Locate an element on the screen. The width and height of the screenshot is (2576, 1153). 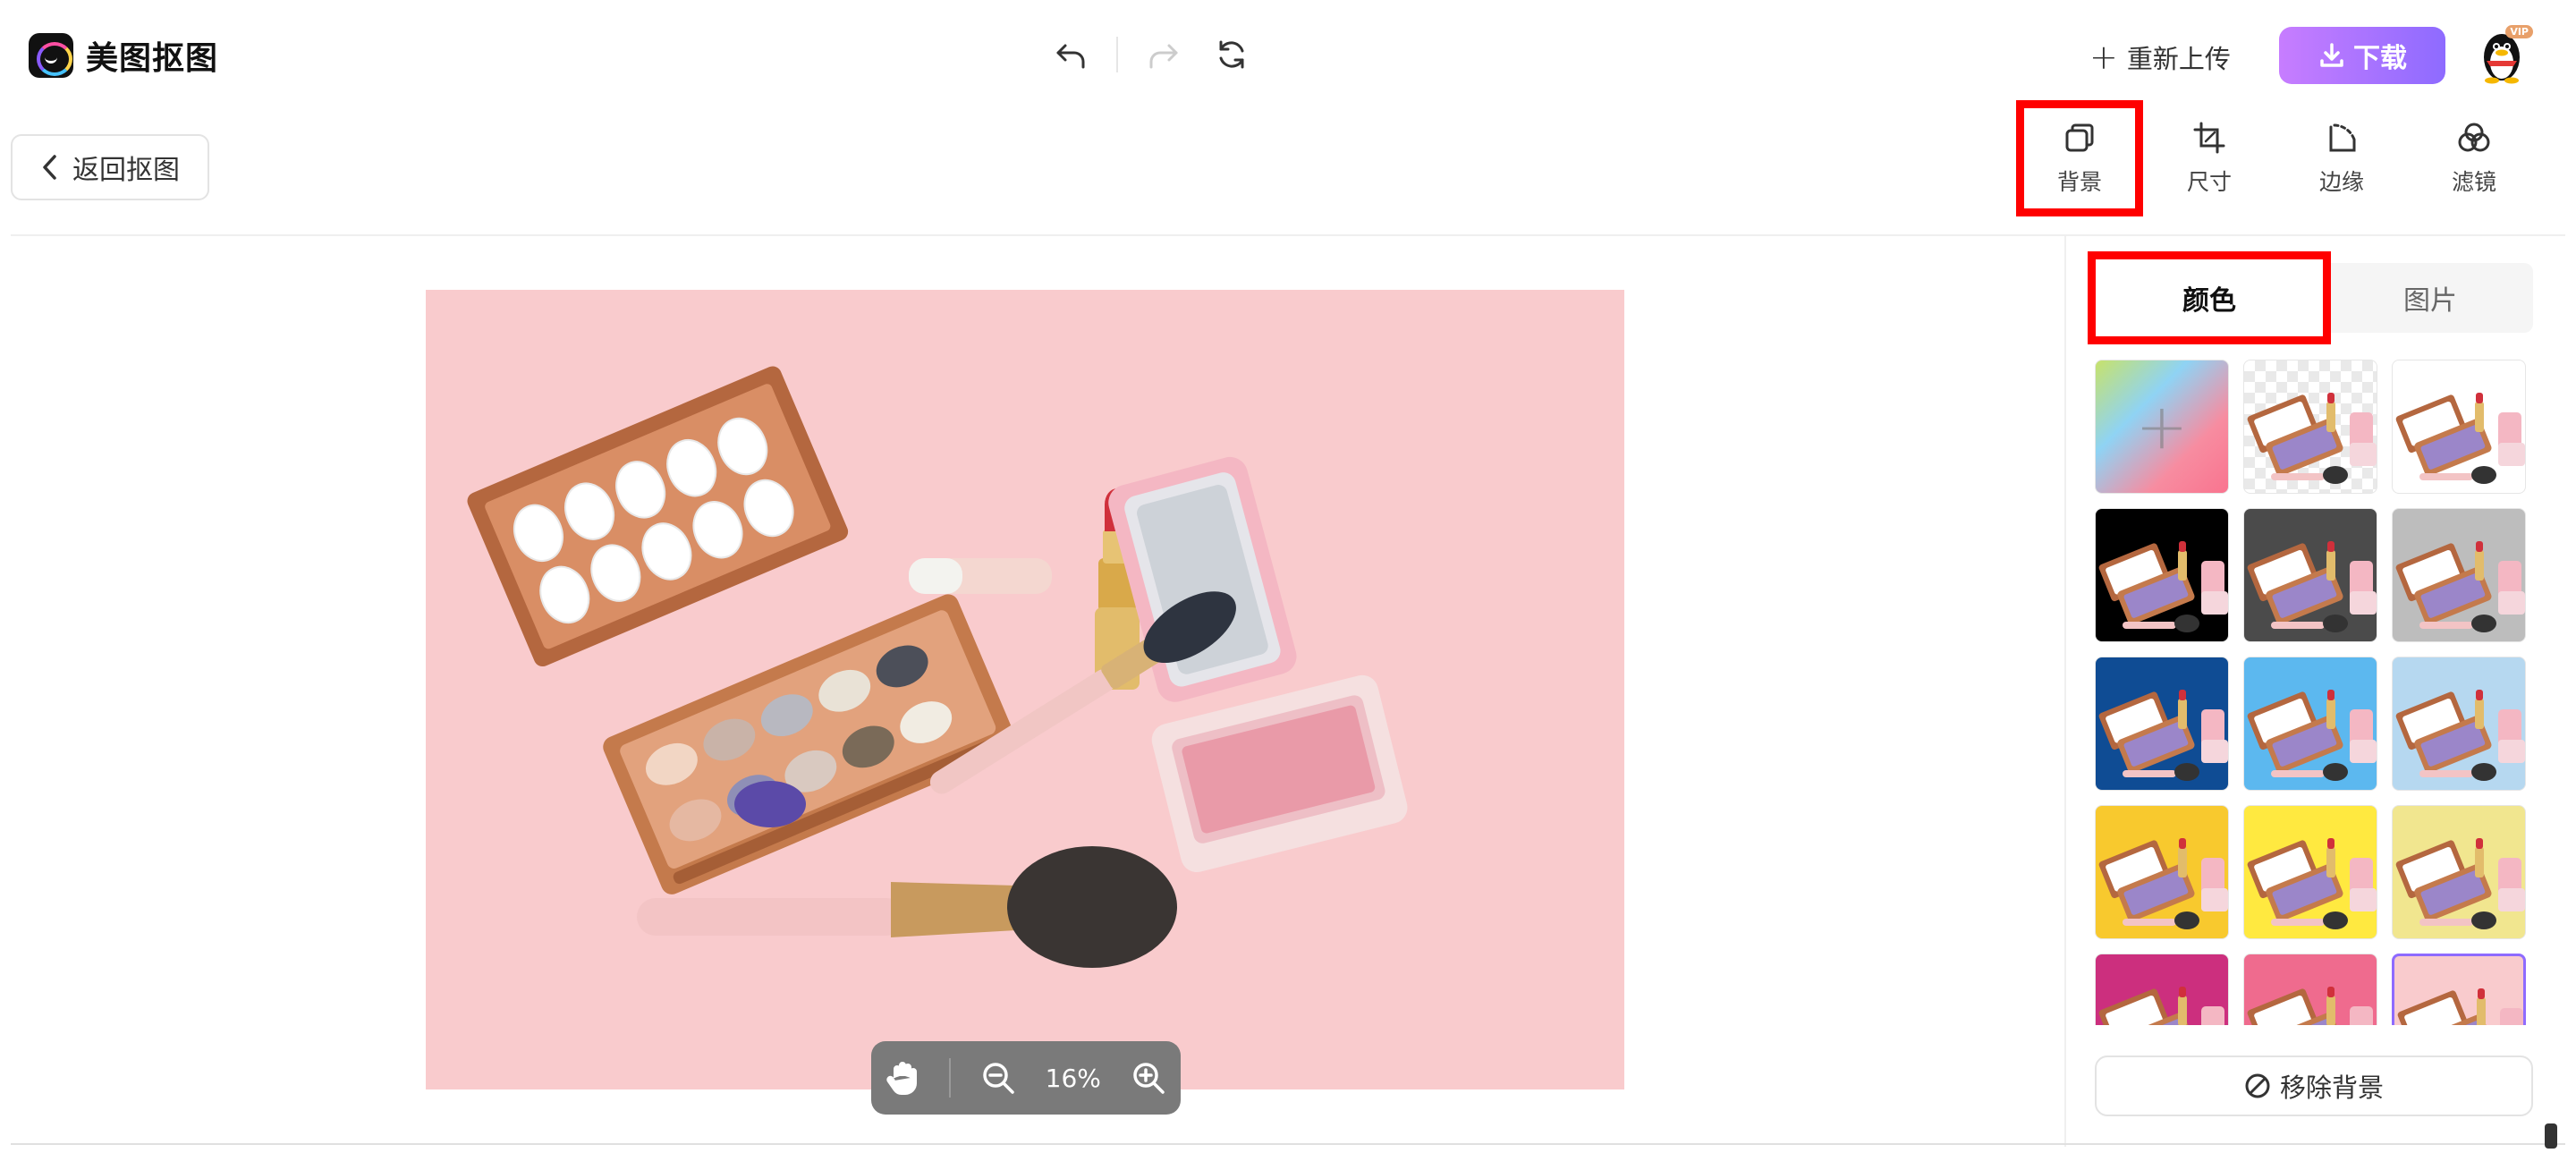
refresh-icon is located at coordinates (1231, 54).